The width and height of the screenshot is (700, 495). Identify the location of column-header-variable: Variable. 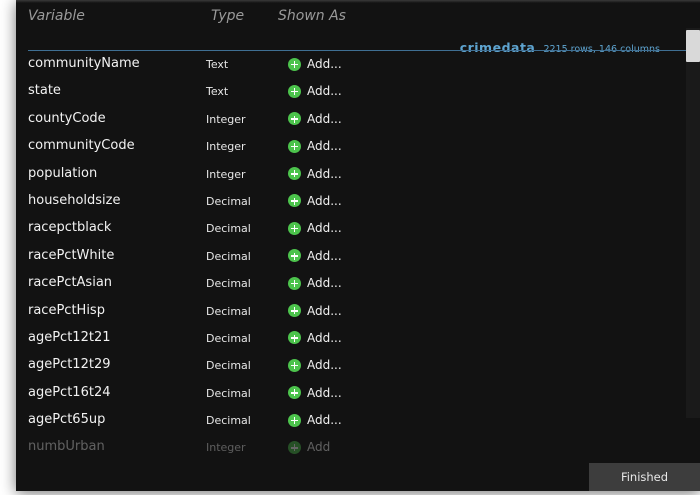
(56, 16).